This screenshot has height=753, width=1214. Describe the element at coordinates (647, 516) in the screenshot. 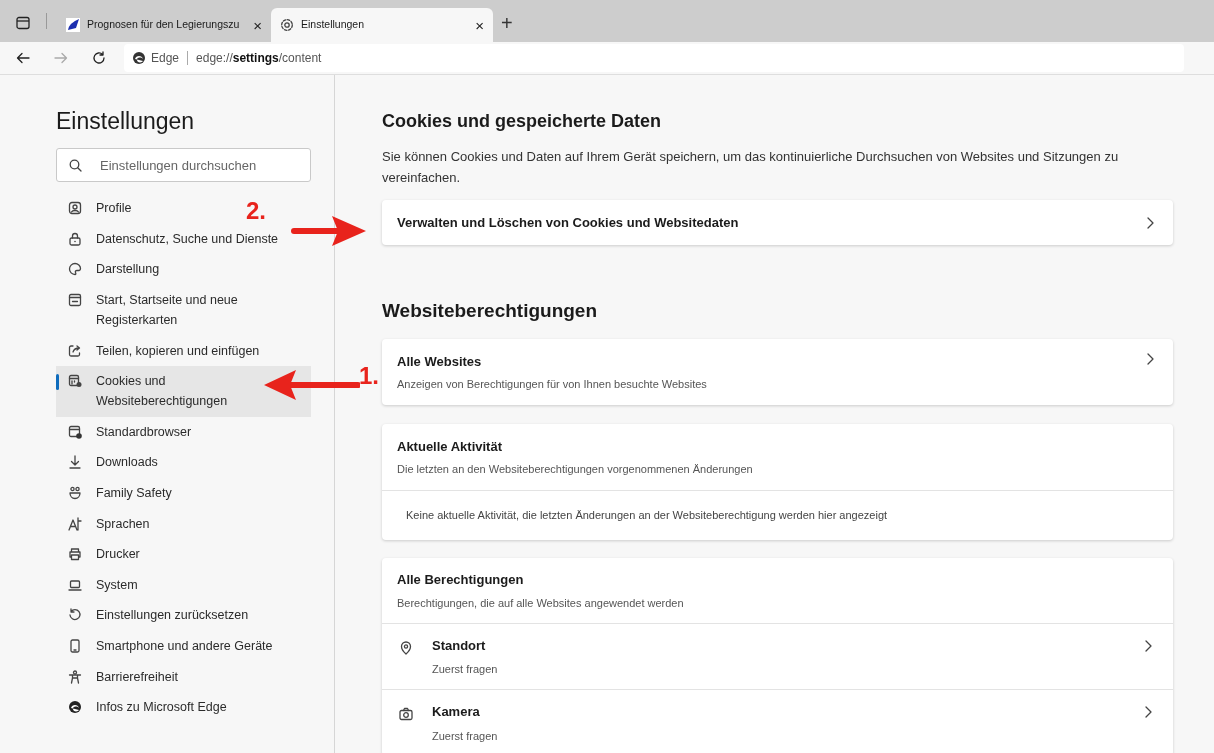

I see `empty-state-text: Keine aktuelle Aktivität, die letzten Änderungen an der Websiteberechtigung werden hier angezeigt` at that location.